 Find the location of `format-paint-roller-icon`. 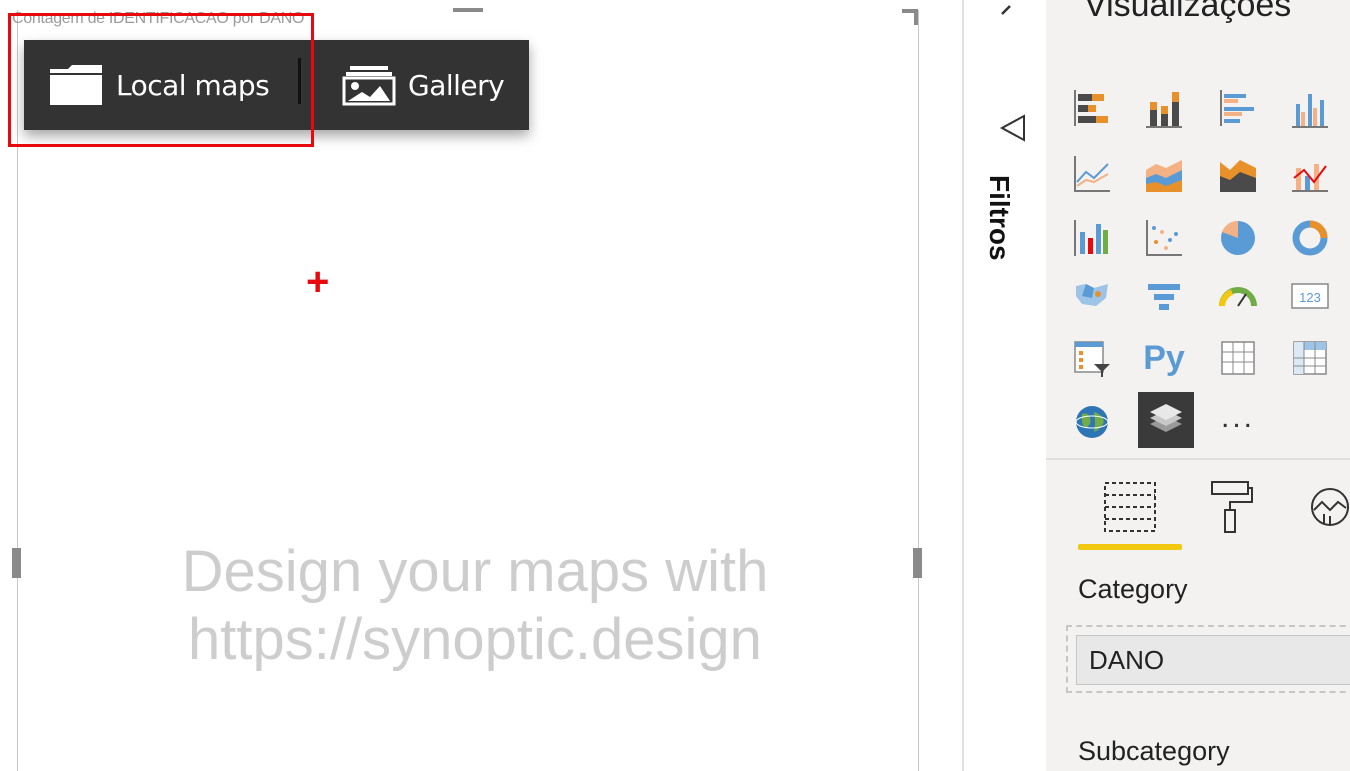

format-paint-roller-icon is located at coordinates (1232, 507).